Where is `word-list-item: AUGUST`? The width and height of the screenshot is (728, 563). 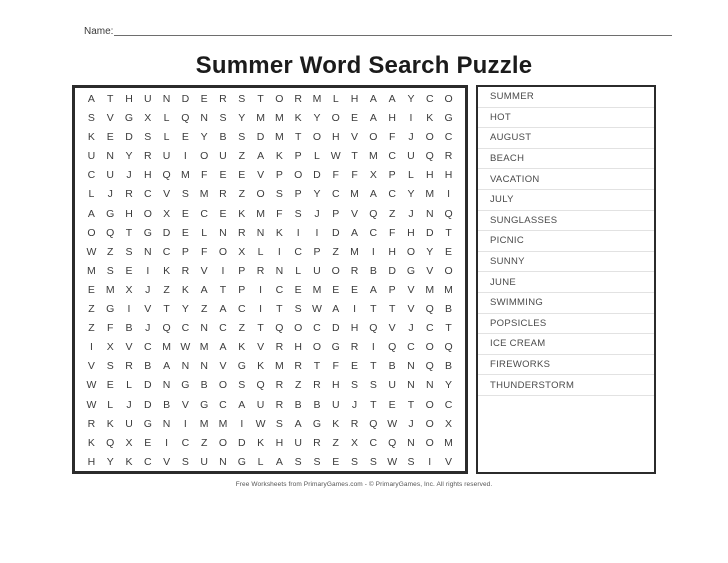
word-list-item: AUGUST is located at coordinates (566, 138).